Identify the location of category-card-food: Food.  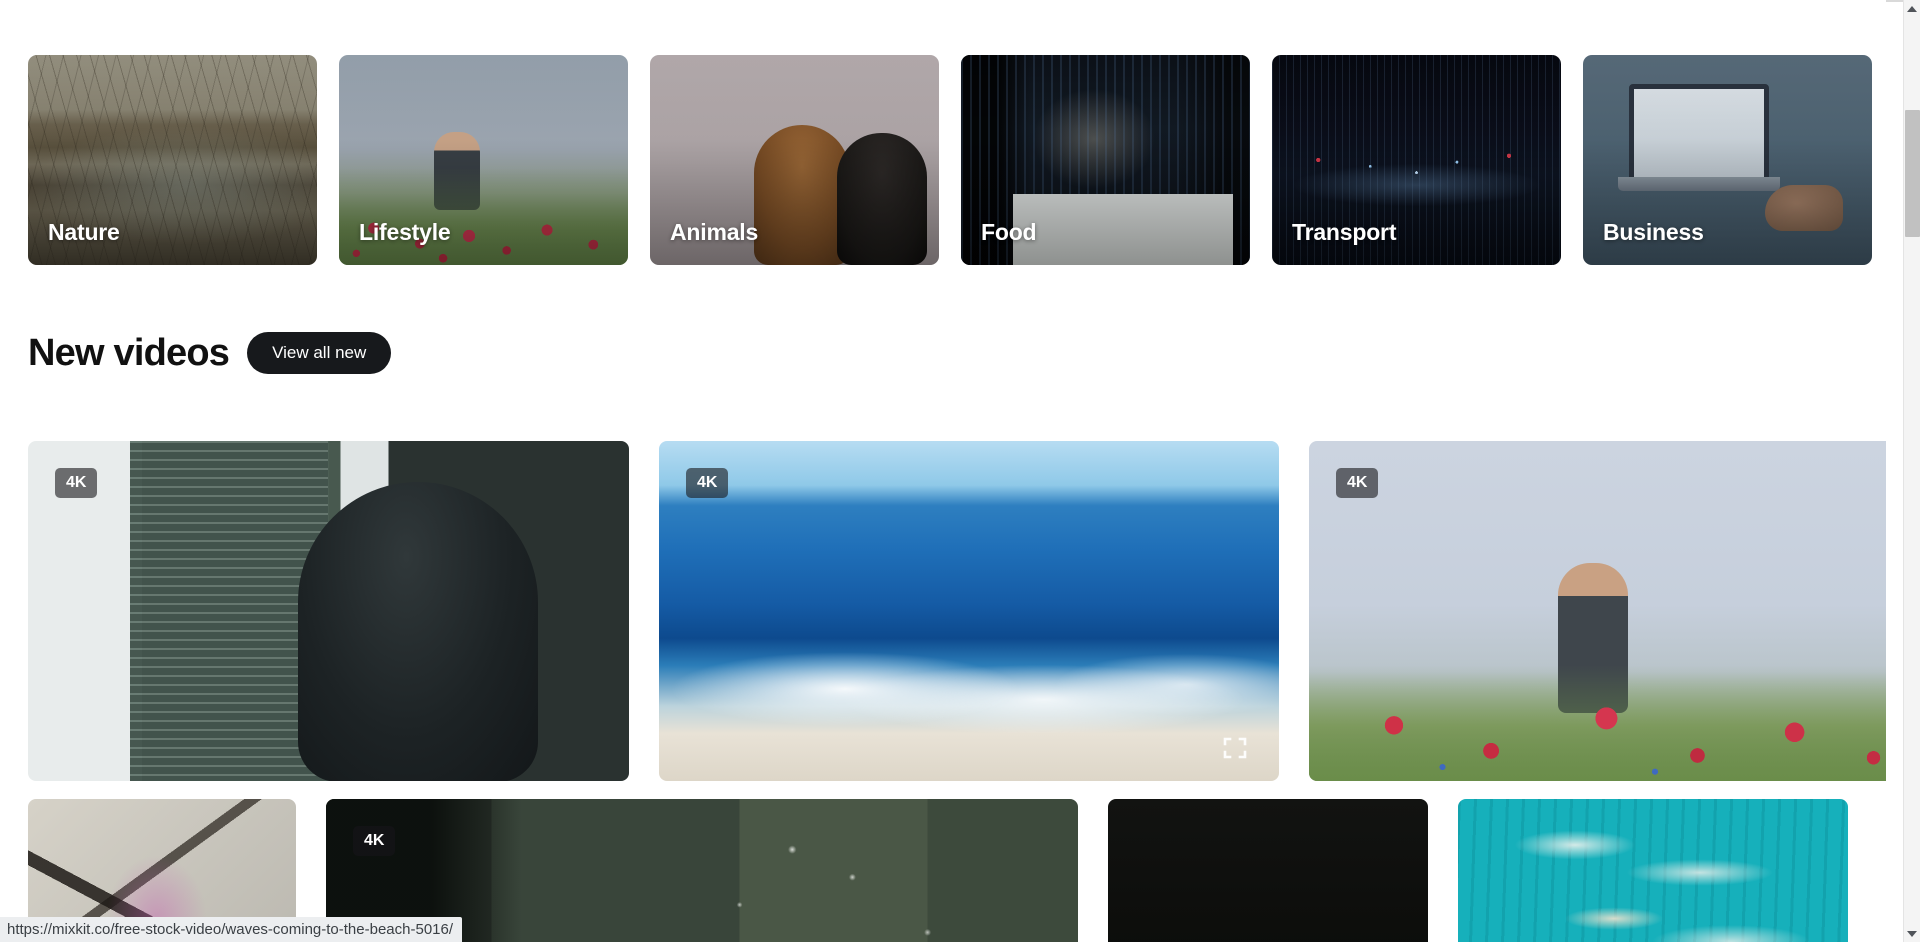
(1105, 160).